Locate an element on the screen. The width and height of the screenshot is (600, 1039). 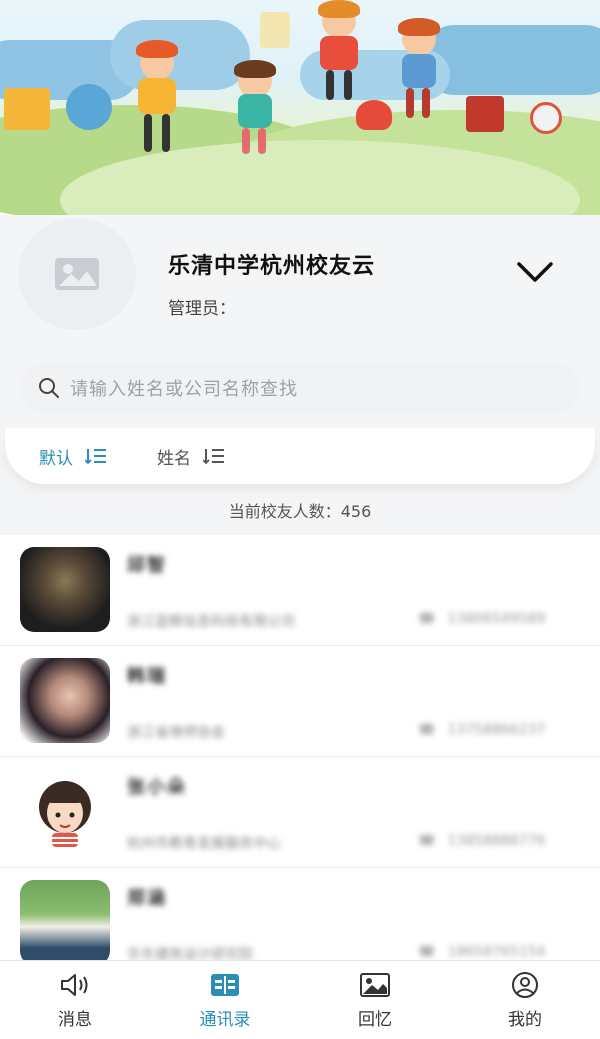
sort-name: 姓名 is located at coordinates (191, 456).